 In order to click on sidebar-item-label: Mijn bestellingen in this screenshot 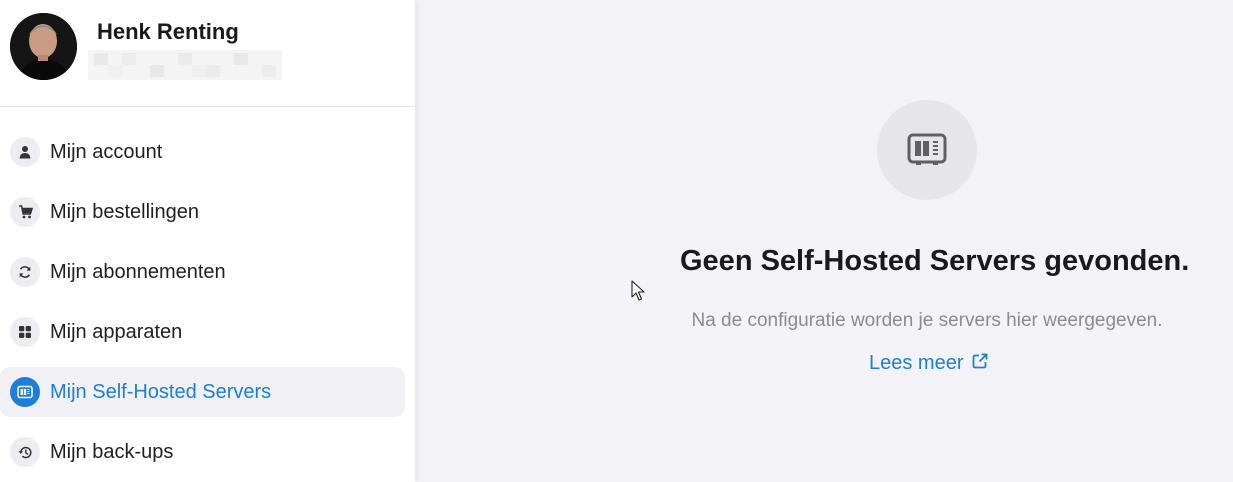, I will do `click(124, 211)`.